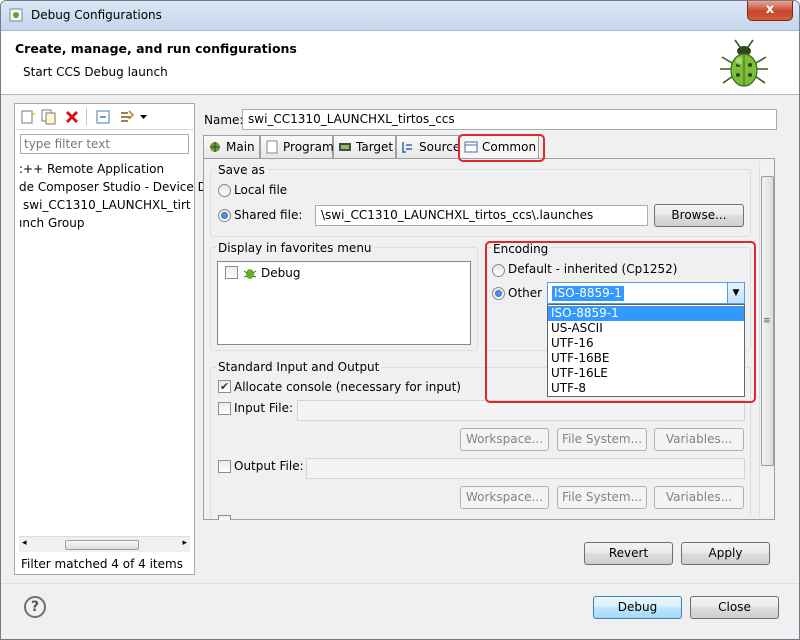  I want to click on grip-icon: ≡, so click(767, 321).